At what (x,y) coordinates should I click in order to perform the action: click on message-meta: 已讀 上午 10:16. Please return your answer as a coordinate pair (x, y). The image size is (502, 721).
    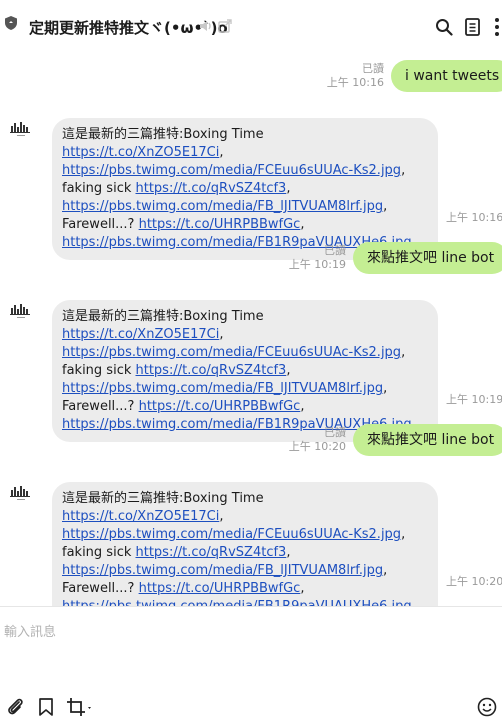
    Looking at the image, I should click on (342, 76).